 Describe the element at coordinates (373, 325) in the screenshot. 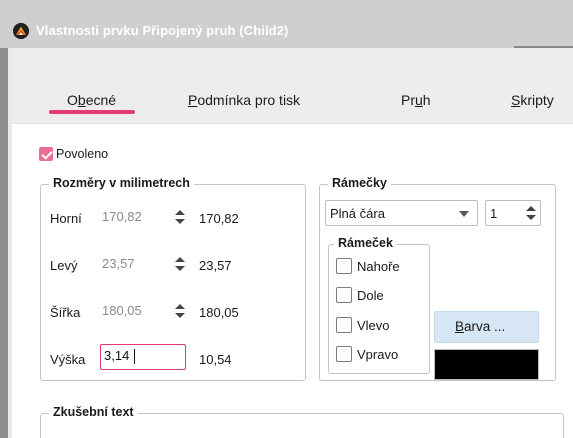

I see `left-border-label: Vlevo` at that location.